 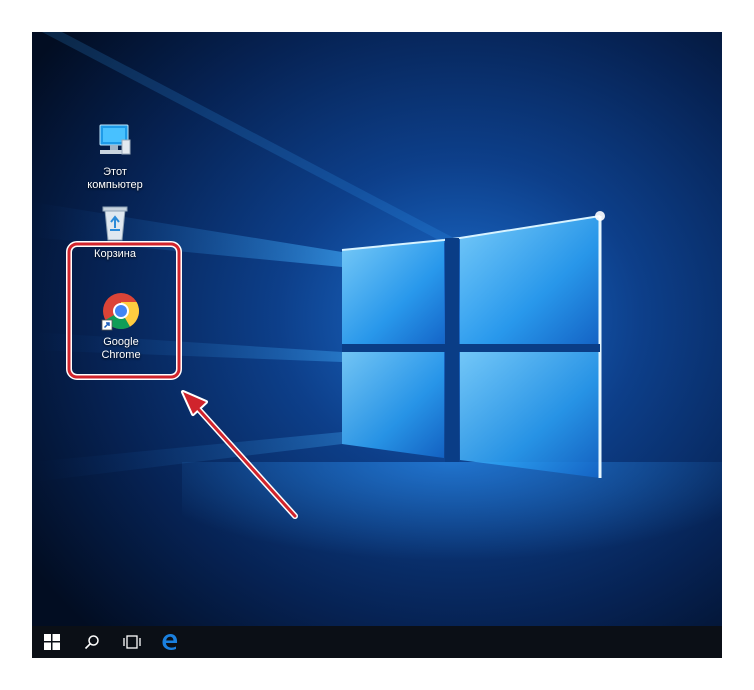 I want to click on edge-button, so click(x=170, y=642).